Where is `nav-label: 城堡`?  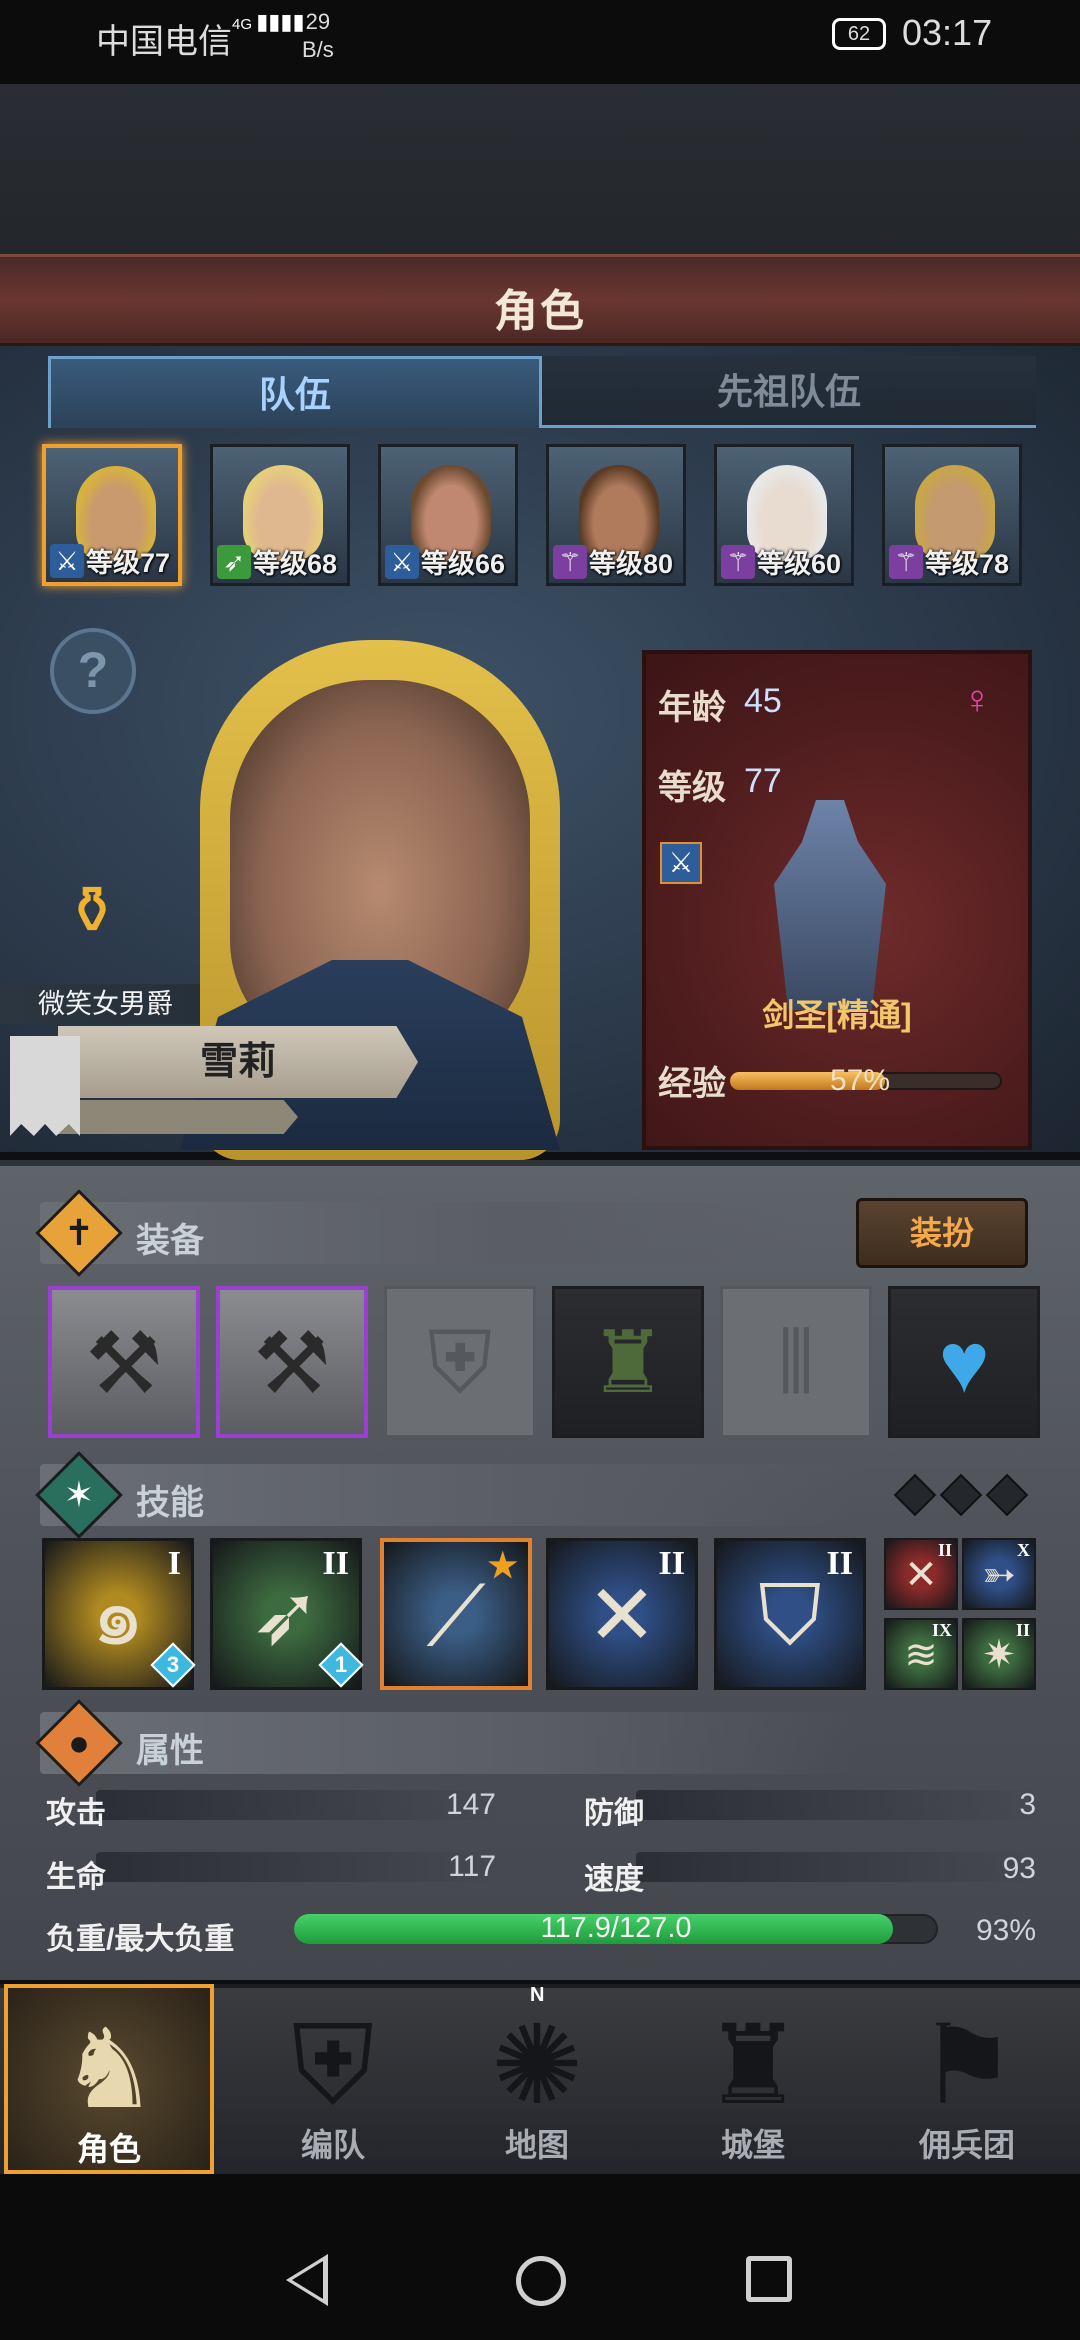 nav-label: 城堡 is located at coordinates (752, 2145).